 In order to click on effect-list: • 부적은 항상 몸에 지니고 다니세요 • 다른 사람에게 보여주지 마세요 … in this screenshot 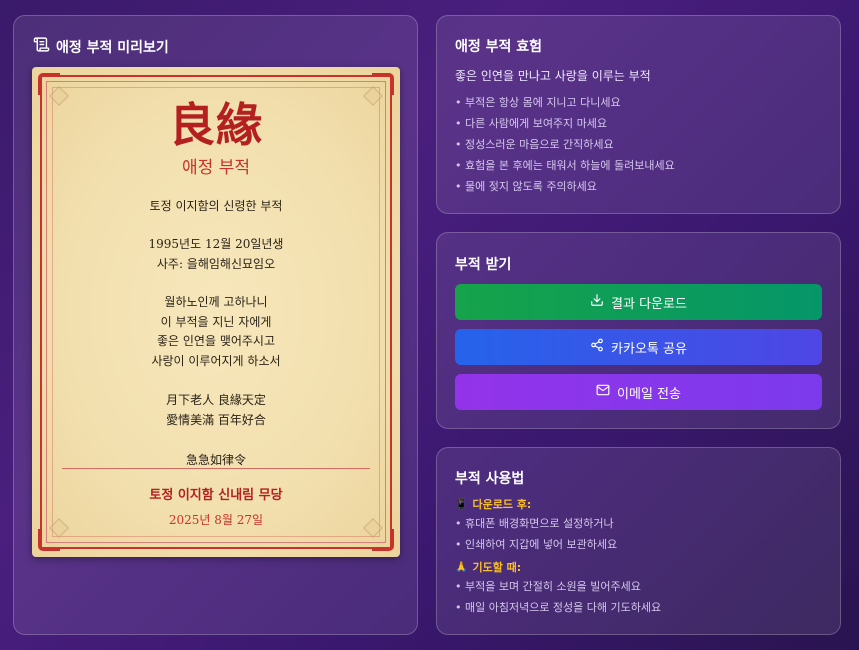, I will do `click(565, 144)`.